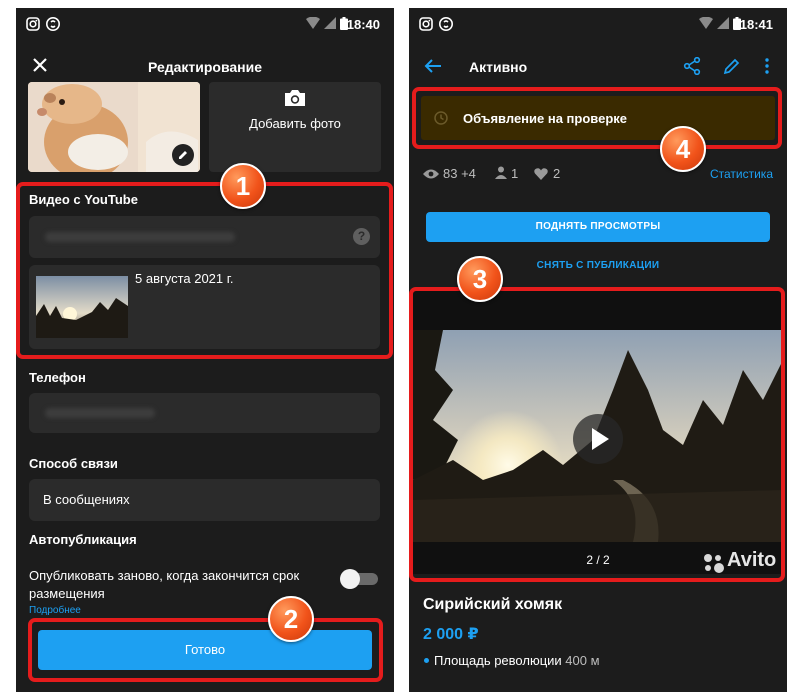 The width and height of the screenshot is (802, 700). Describe the element at coordinates (433, 68) in the screenshot. I see `back-arrow-icon` at that location.